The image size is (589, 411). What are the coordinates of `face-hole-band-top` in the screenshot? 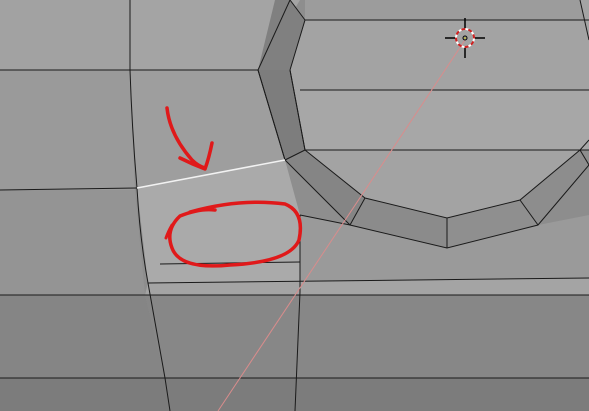 It's located at (445, 10).